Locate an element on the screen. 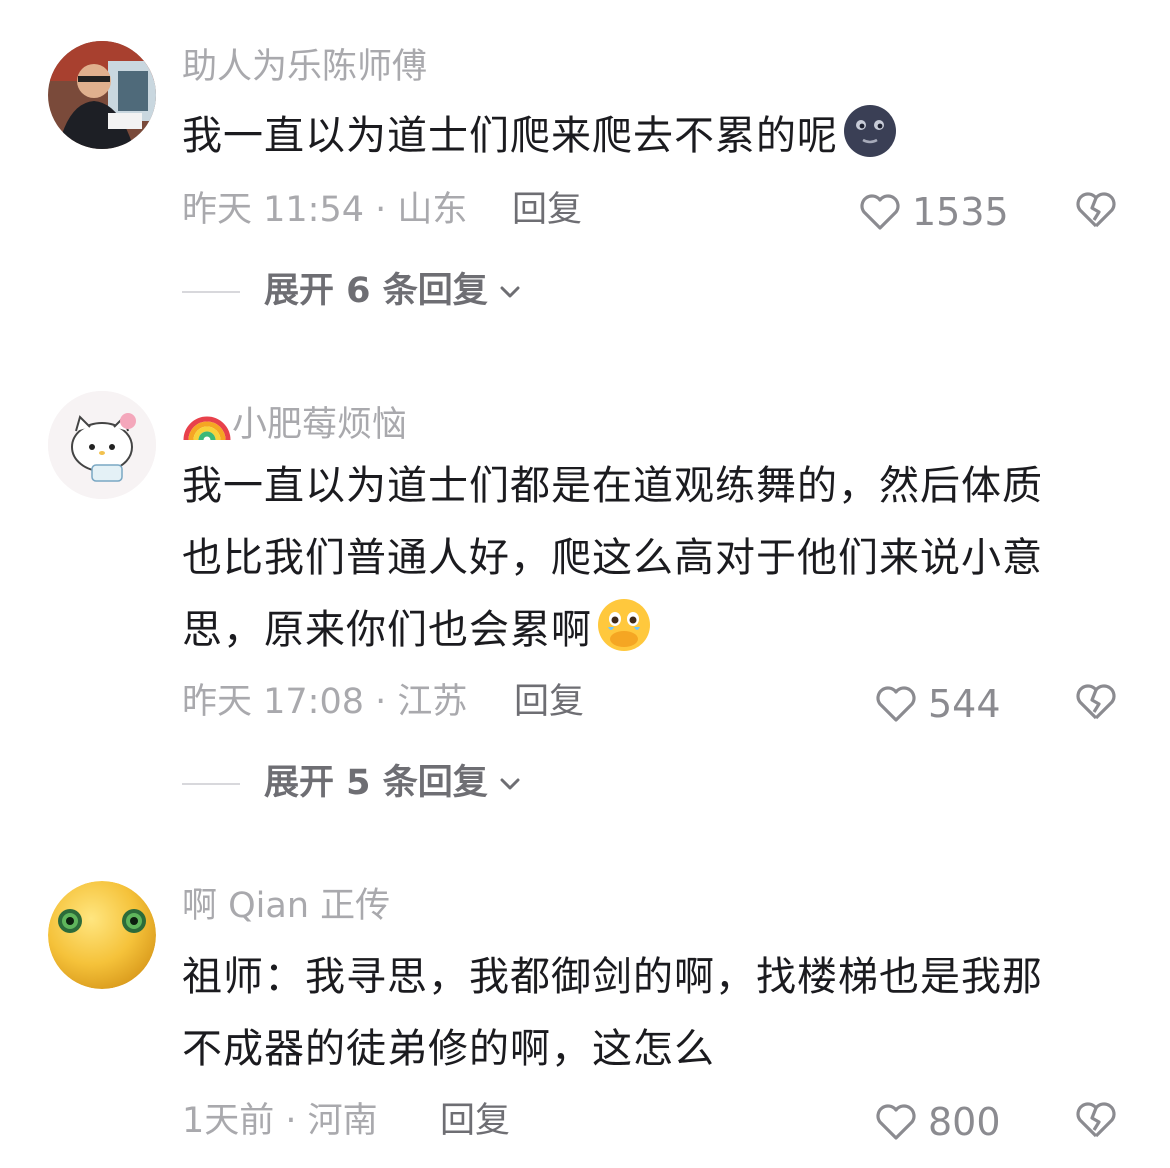  comment-text-line: 也比我们普通人好，爬这么高对于他们来说小意 is located at coordinates (612, 558).